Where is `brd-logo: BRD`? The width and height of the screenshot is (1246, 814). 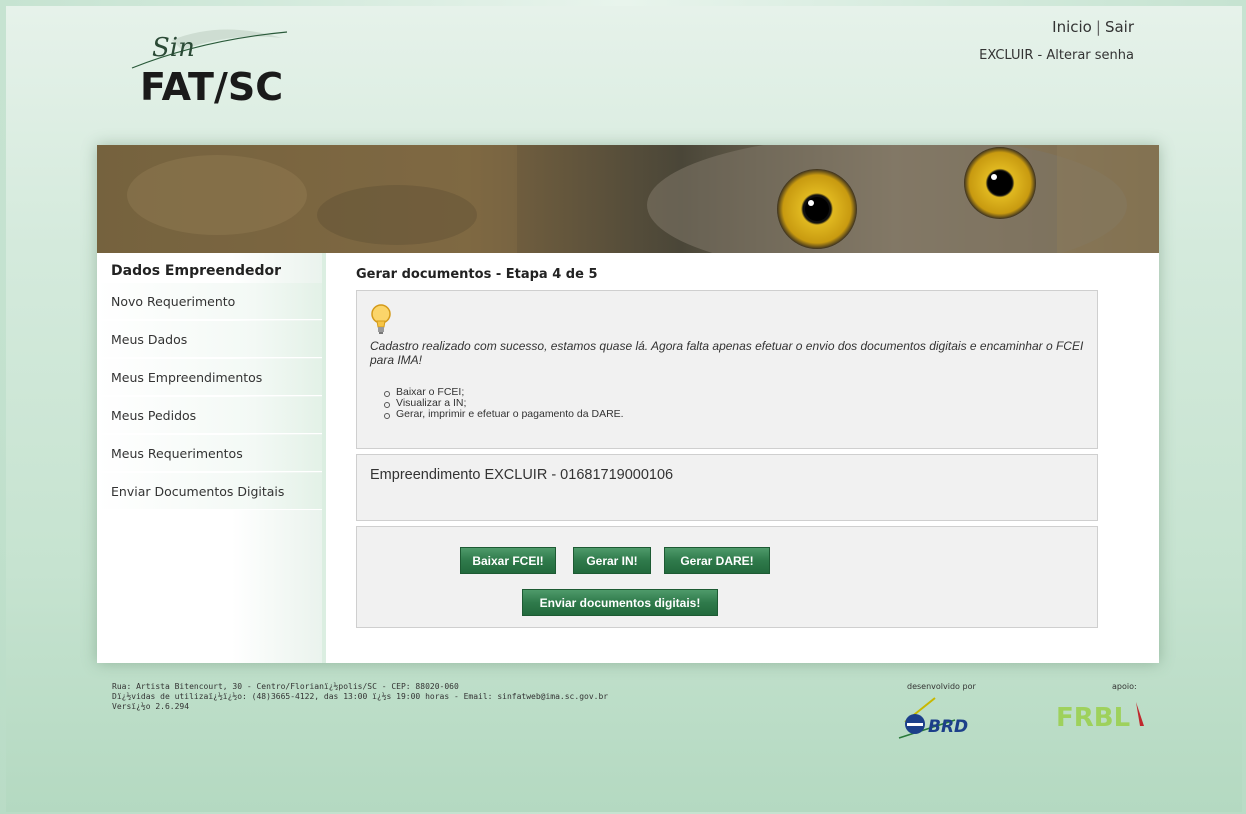 brd-logo: BRD is located at coordinates (941, 717).